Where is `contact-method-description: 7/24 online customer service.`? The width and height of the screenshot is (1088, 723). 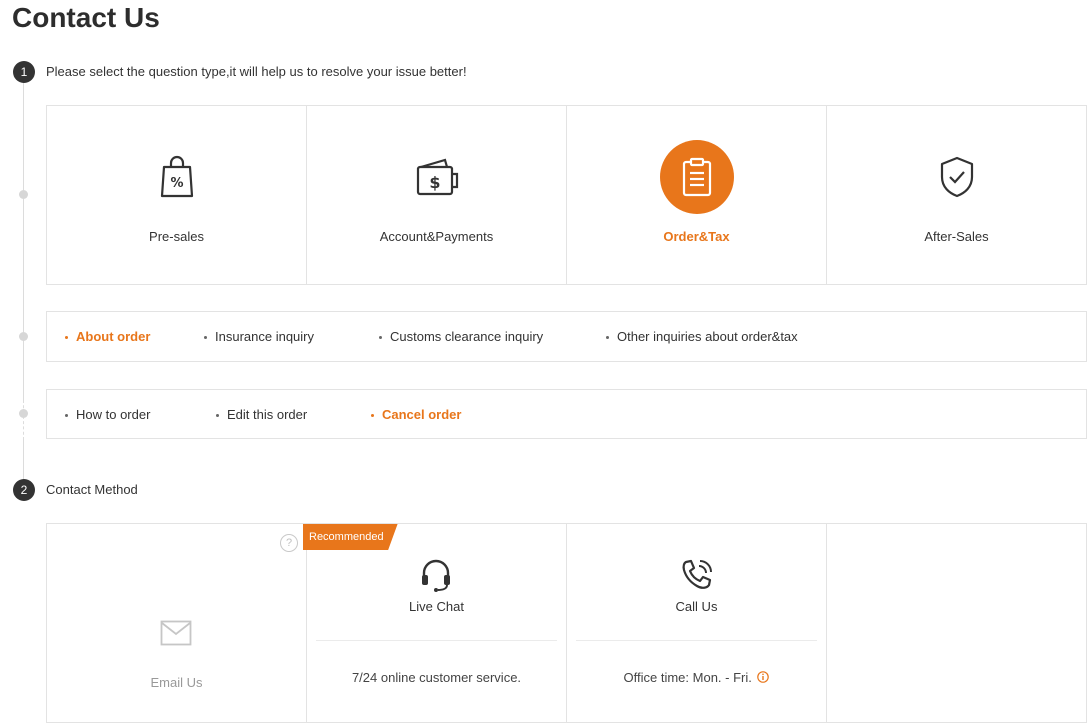
contact-method-description: 7/24 online customer service. is located at coordinates (436, 677).